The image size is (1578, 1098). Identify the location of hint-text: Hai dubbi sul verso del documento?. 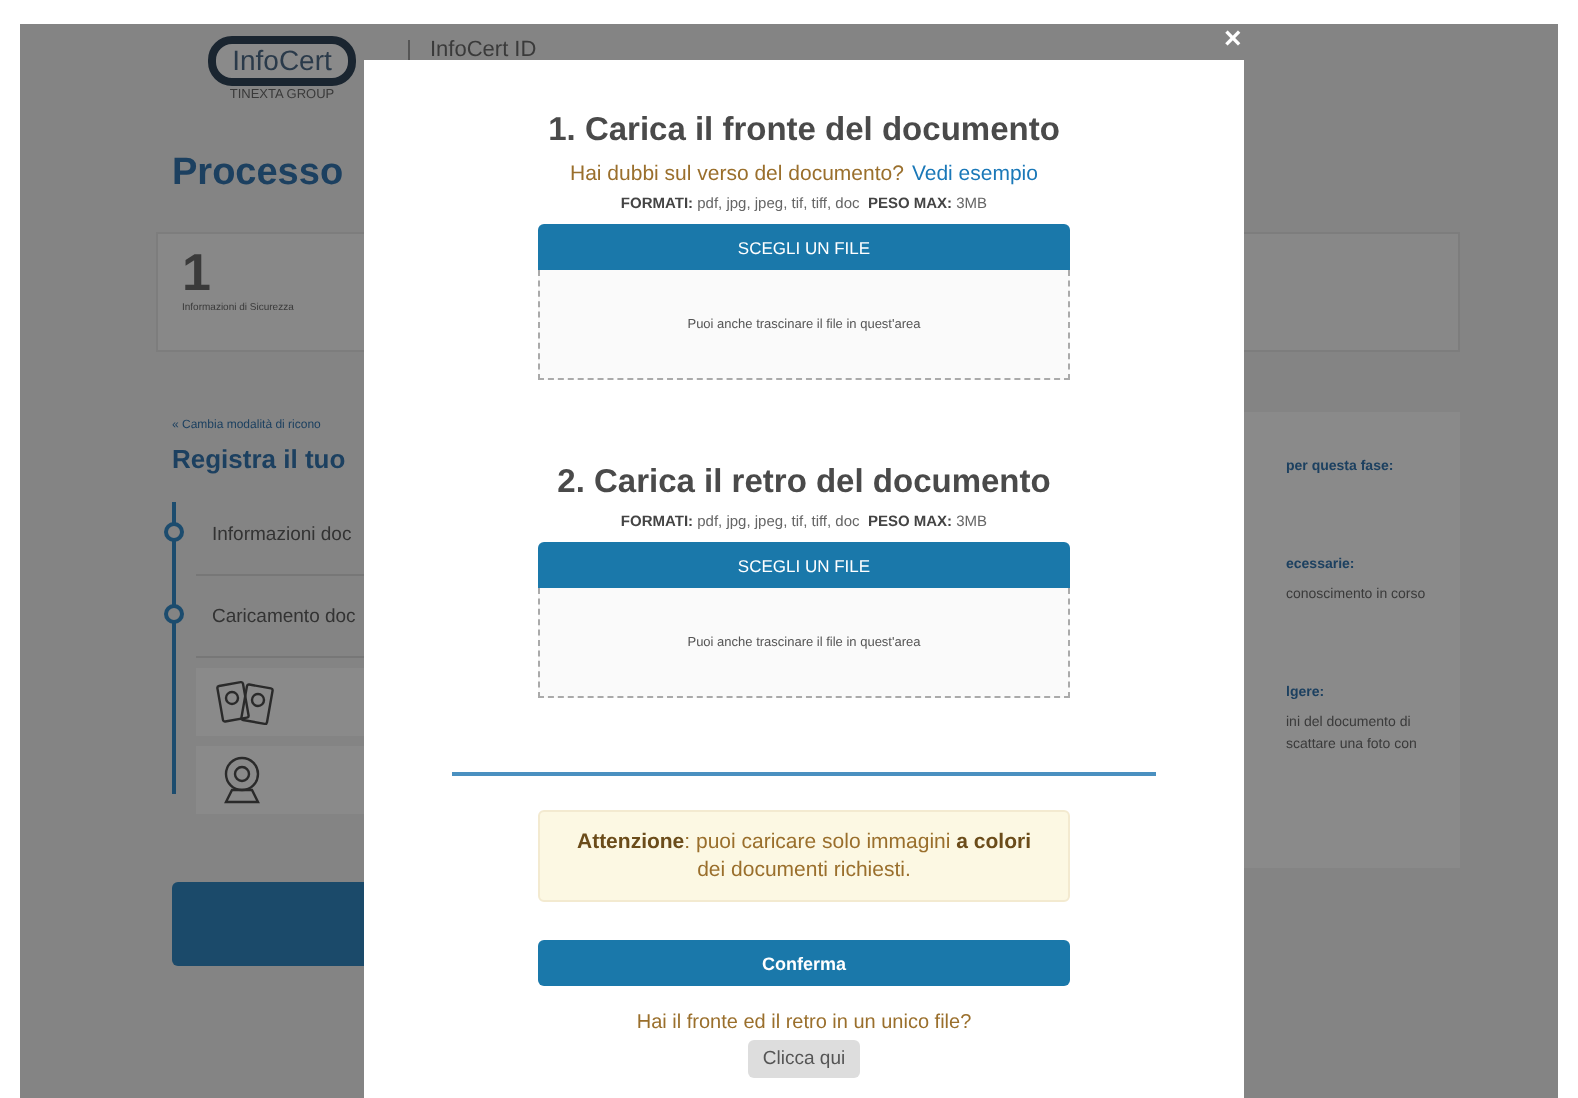
(737, 174).